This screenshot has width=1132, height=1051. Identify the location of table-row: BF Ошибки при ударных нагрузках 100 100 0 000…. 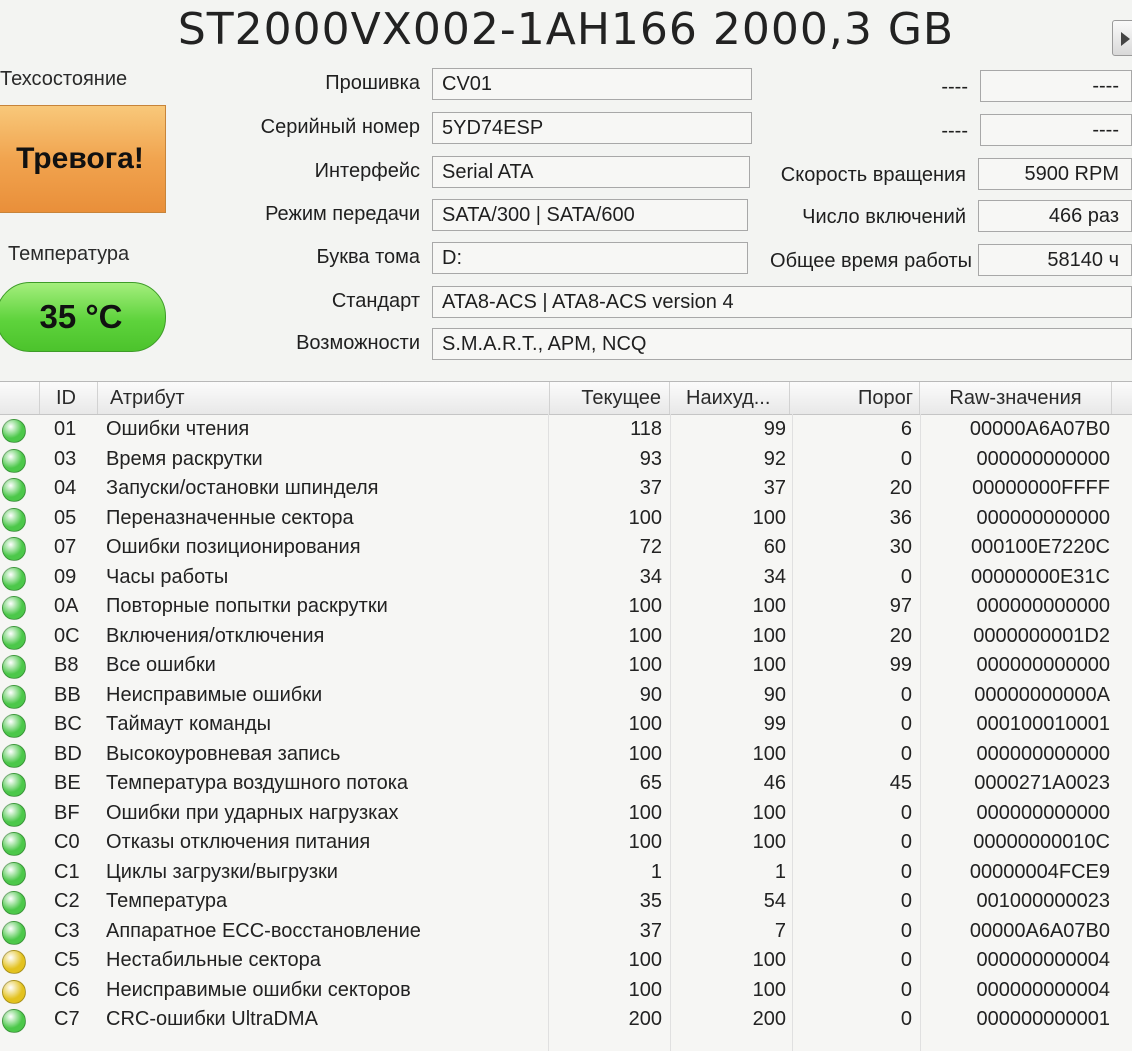
(566, 814).